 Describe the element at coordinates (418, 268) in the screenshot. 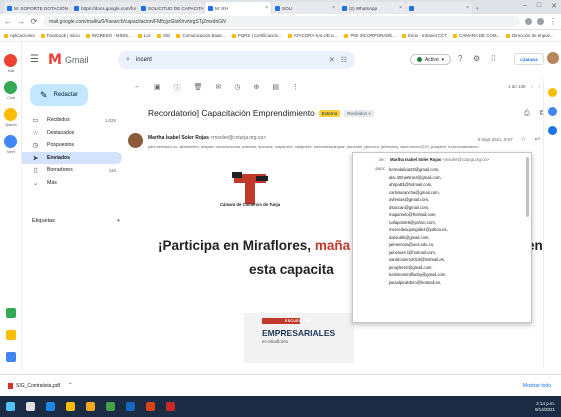

I see `recipient-item: jenaylerez@gmail.com,` at that location.